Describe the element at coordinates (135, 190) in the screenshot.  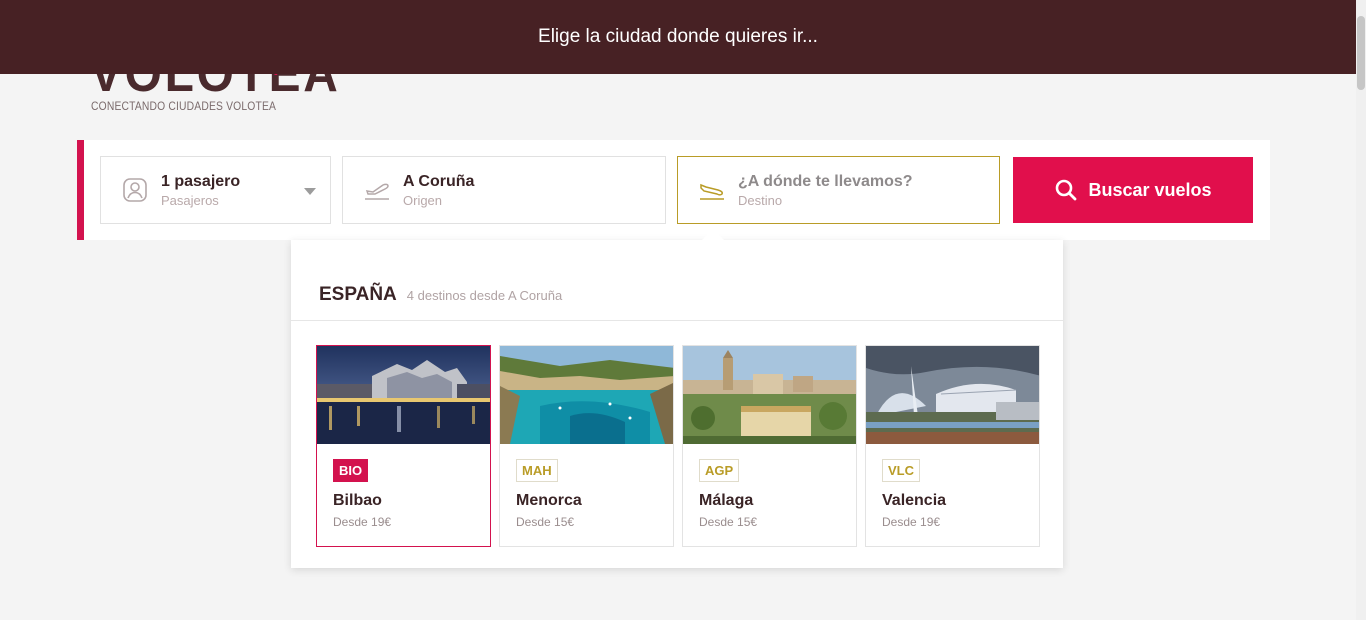
I see `passenger-icon` at that location.